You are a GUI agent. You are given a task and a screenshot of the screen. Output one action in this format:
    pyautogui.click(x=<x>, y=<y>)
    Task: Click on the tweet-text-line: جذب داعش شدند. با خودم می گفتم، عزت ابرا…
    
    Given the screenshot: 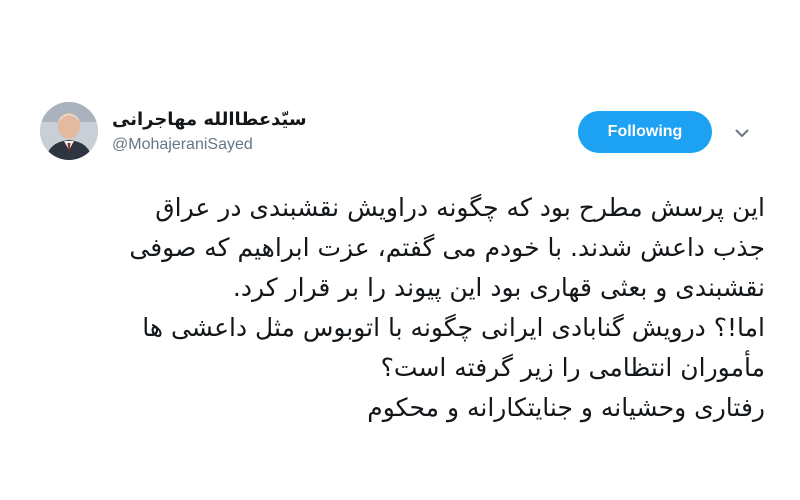 What is the action you would take?
    pyautogui.click(x=447, y=247)
    